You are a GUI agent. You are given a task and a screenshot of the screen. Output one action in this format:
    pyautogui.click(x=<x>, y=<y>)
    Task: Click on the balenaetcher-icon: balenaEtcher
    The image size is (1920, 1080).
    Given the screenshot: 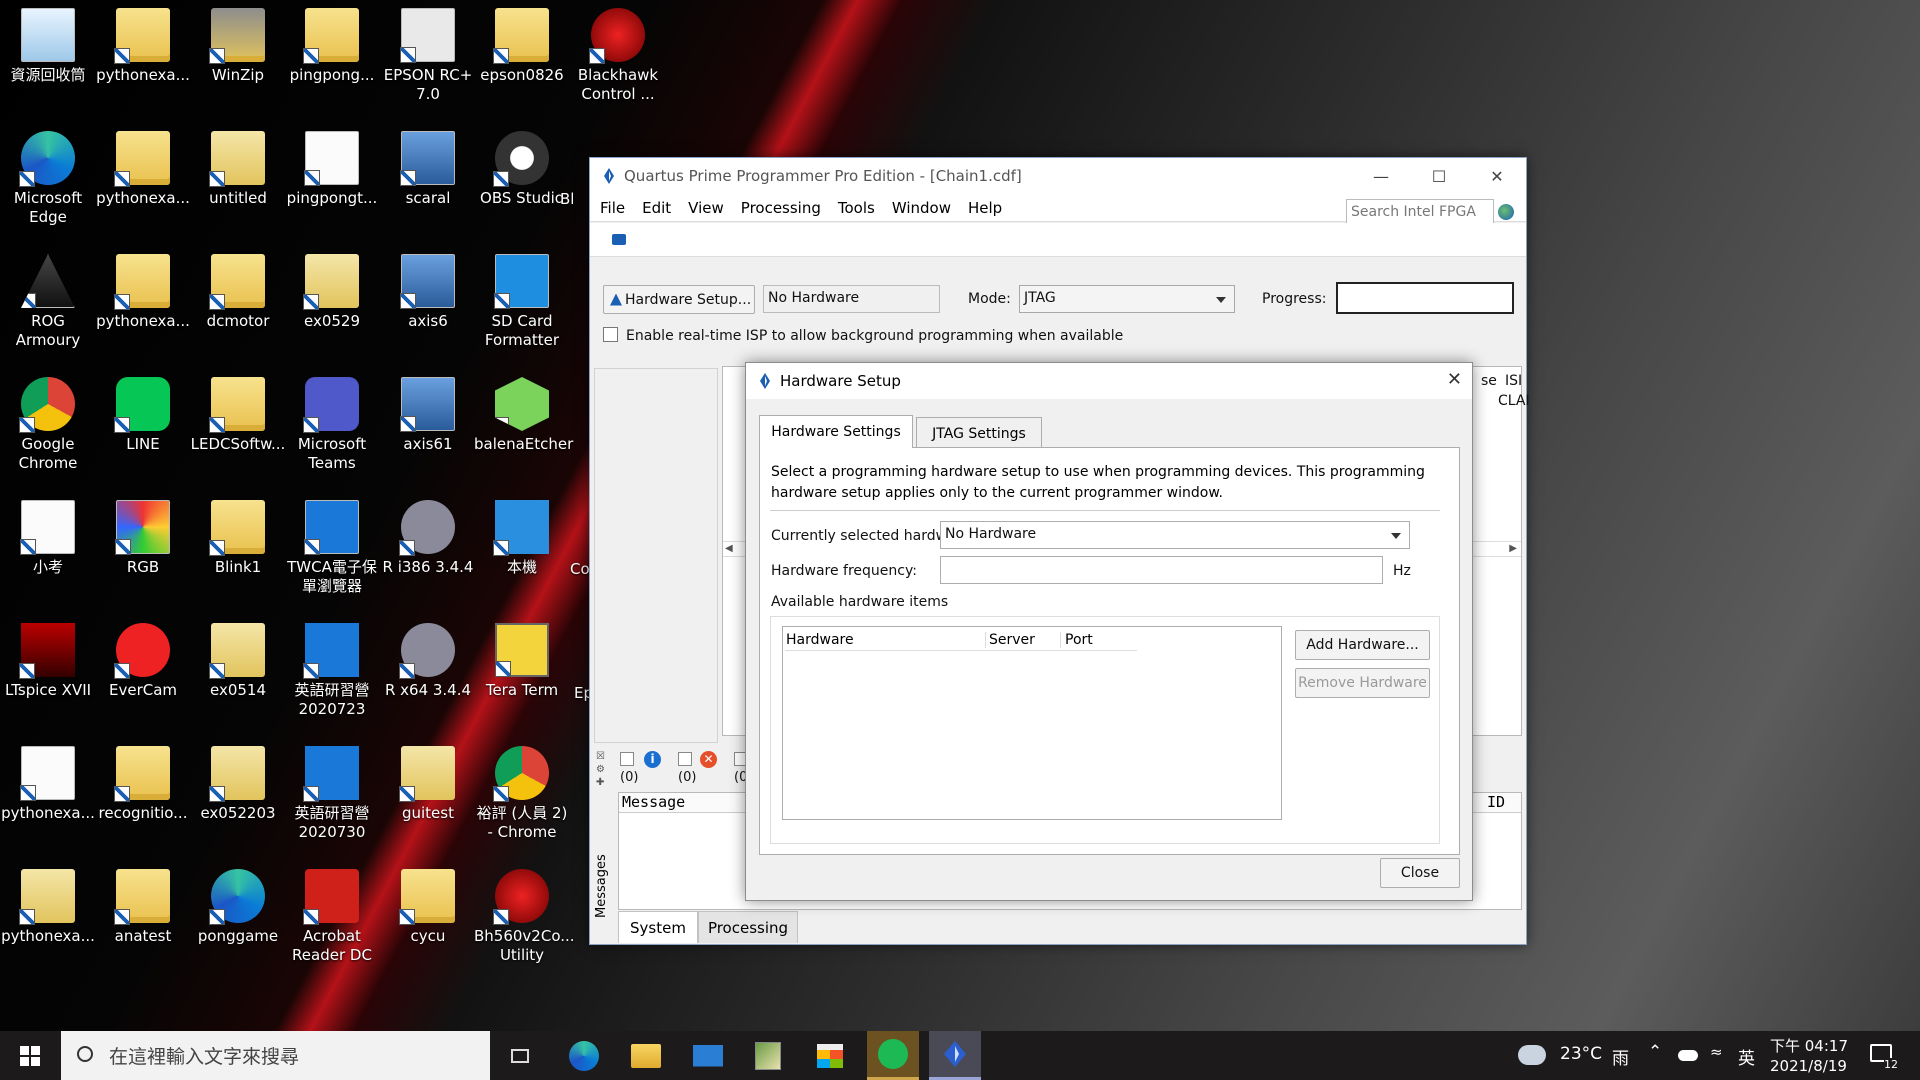 What is the action you would take?
    pyautogui.click(x=523, y=411)
    